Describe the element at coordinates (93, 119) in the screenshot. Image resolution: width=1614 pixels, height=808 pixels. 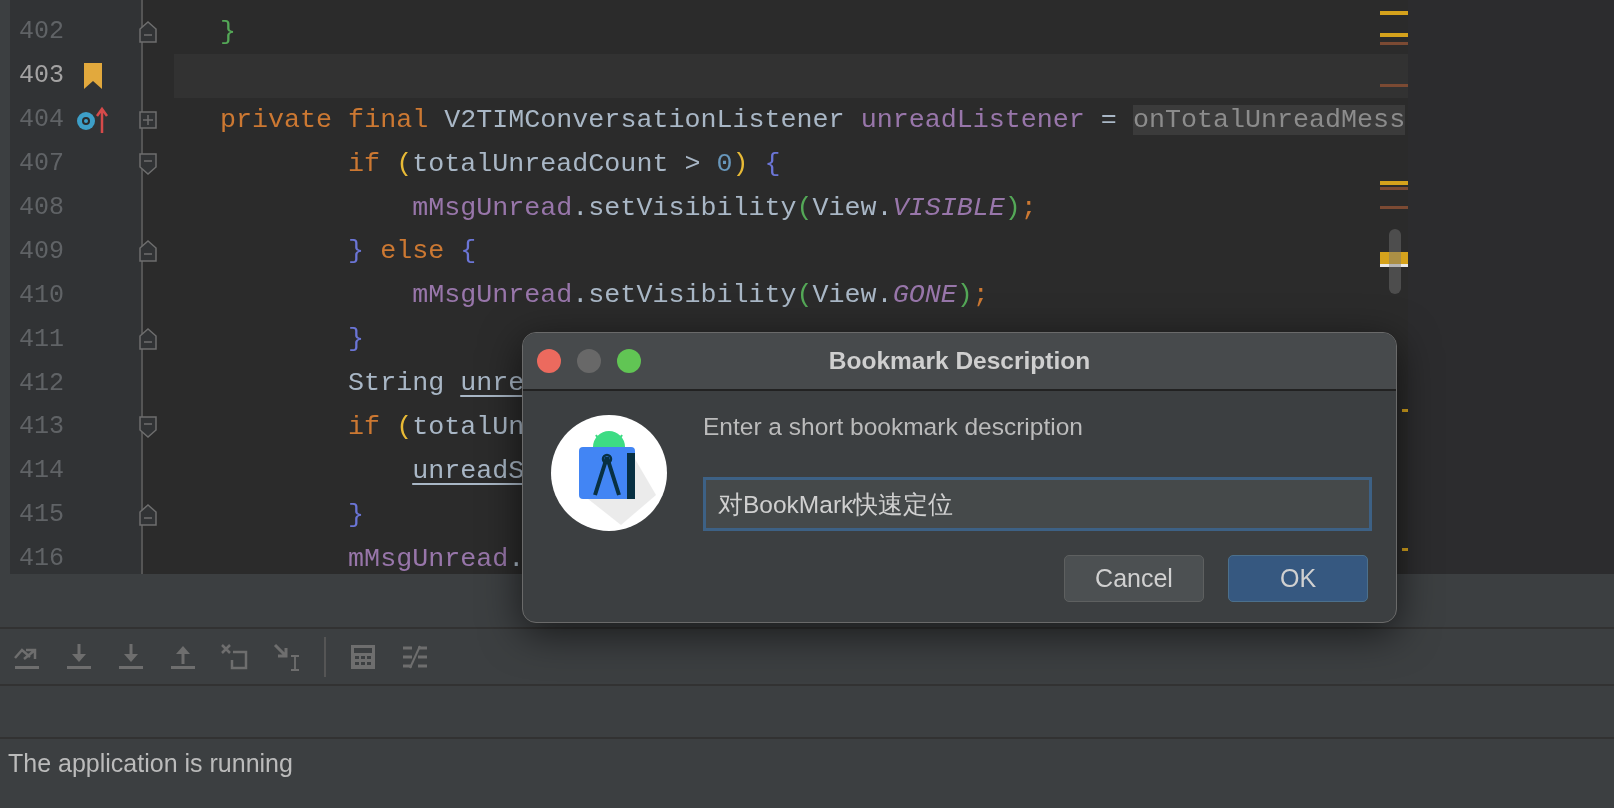
I see `implements-icon` at that location.